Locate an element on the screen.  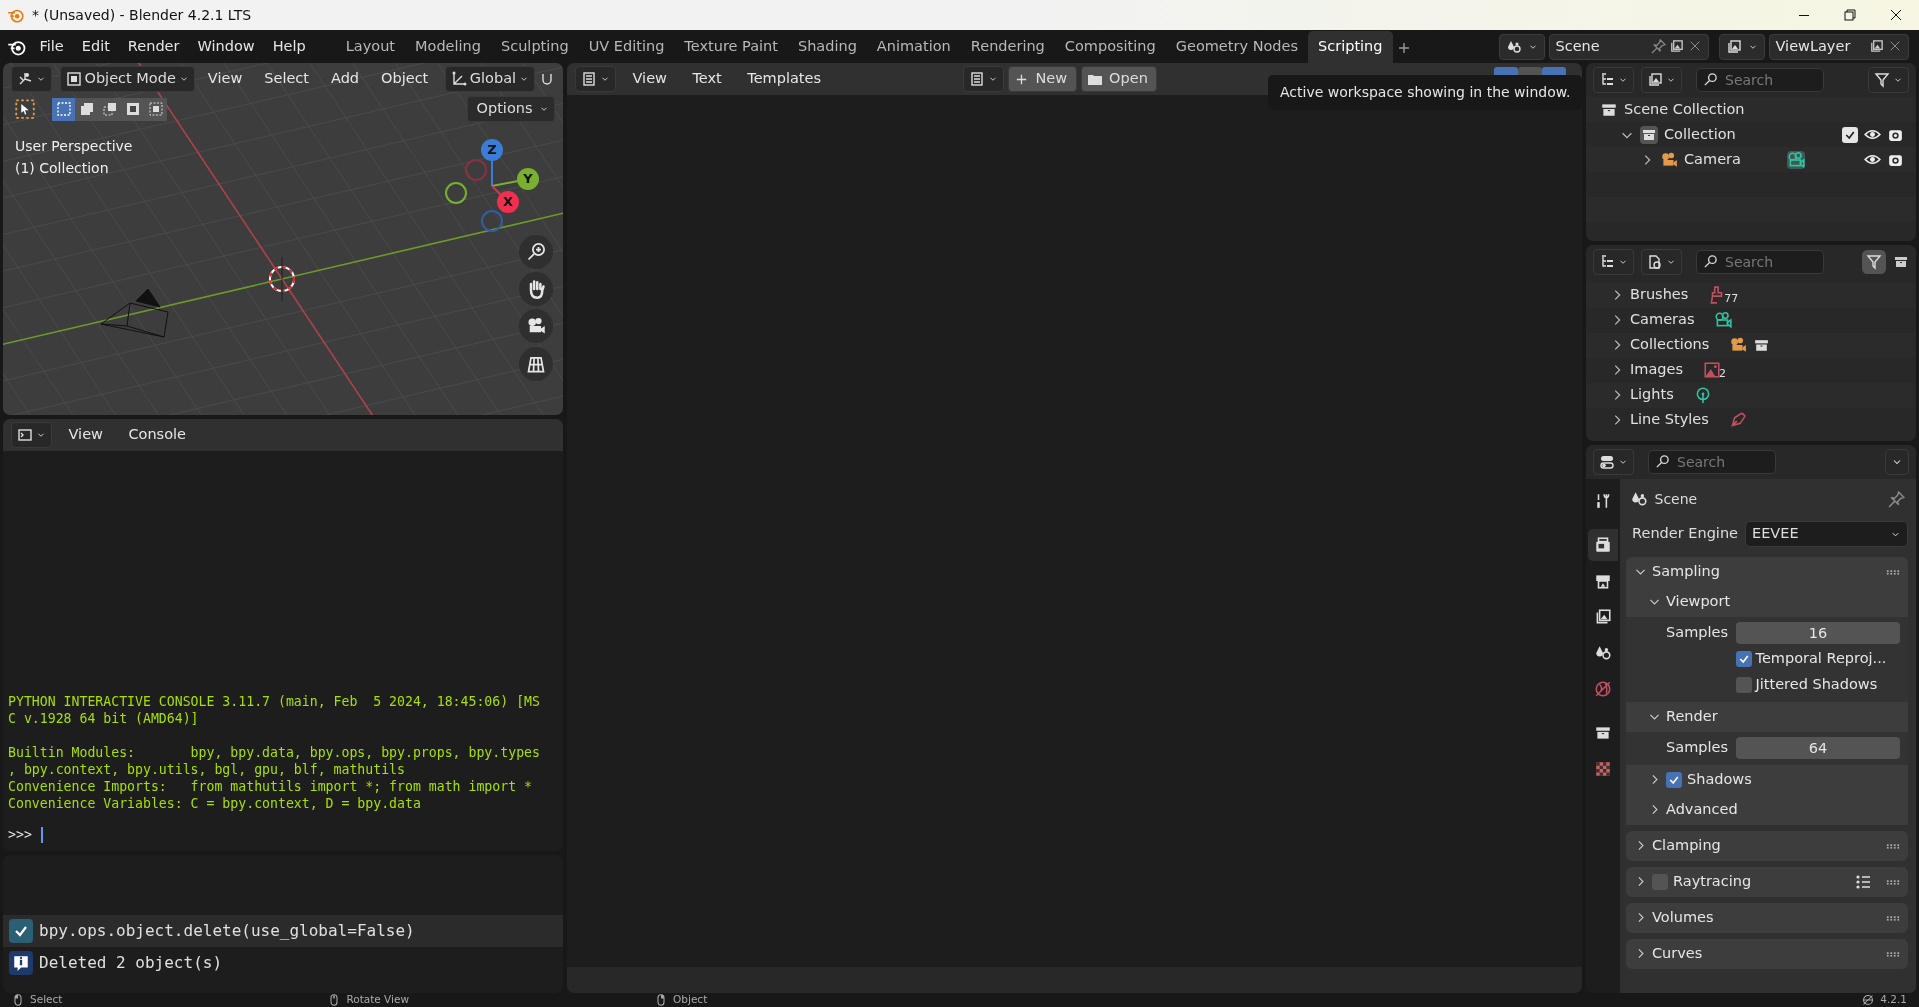
panel-title: Volumes is located at coordinates (1683, 917).